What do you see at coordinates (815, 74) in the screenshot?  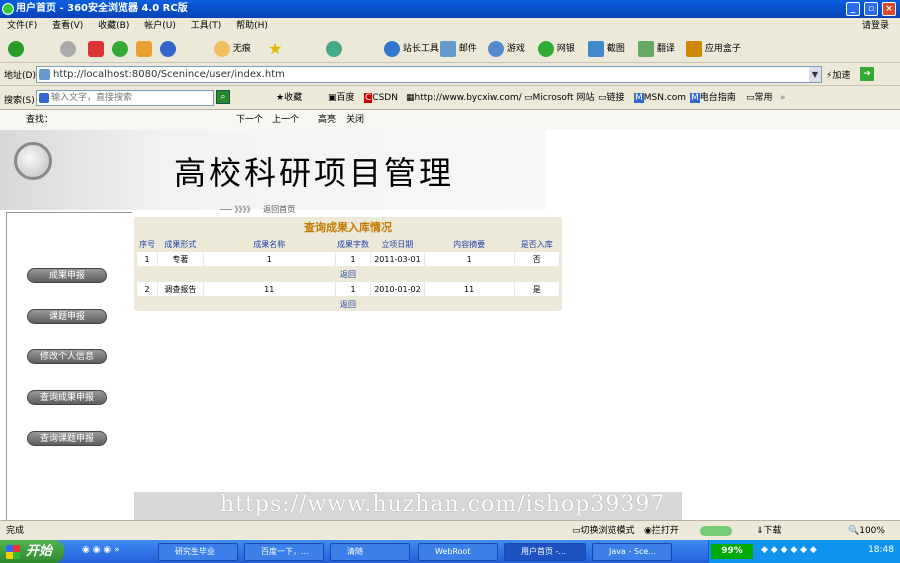 I see `url-dropdown-icon: ▼` at bounding box center [815, 74].